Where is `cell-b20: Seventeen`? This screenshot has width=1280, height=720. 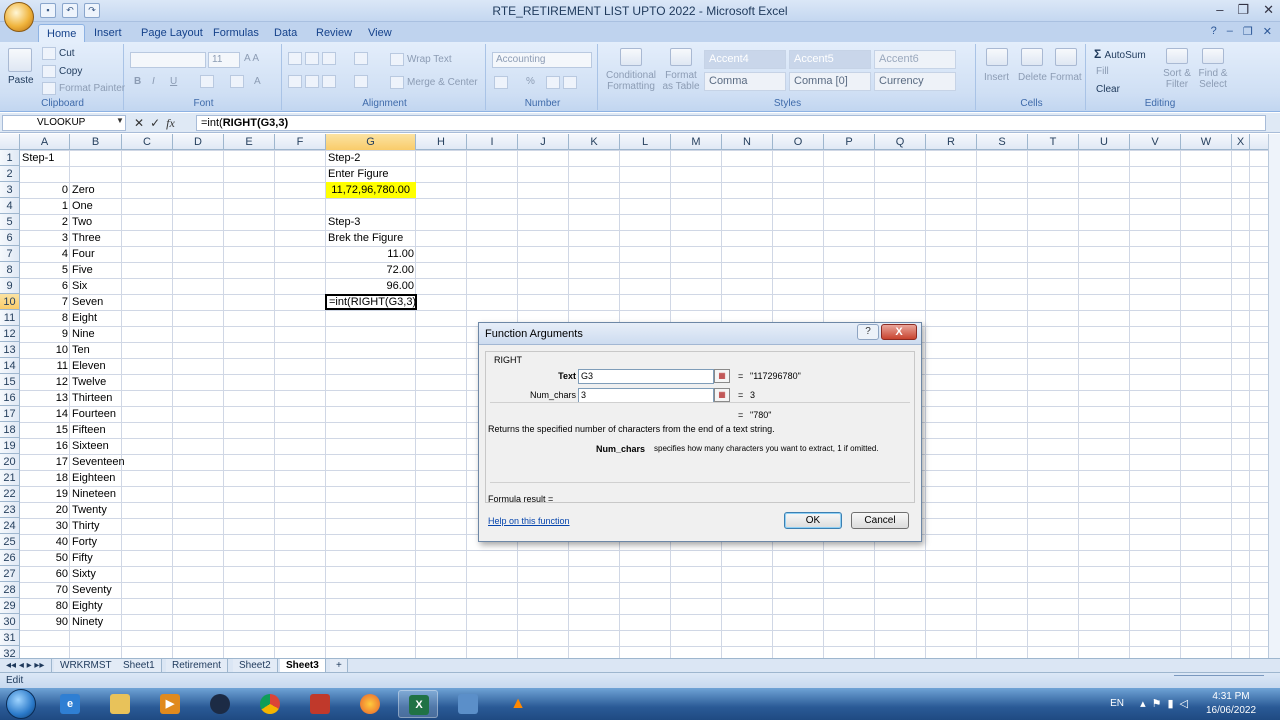
cell-b20: Seventeen is located at coordinates (97, 462).